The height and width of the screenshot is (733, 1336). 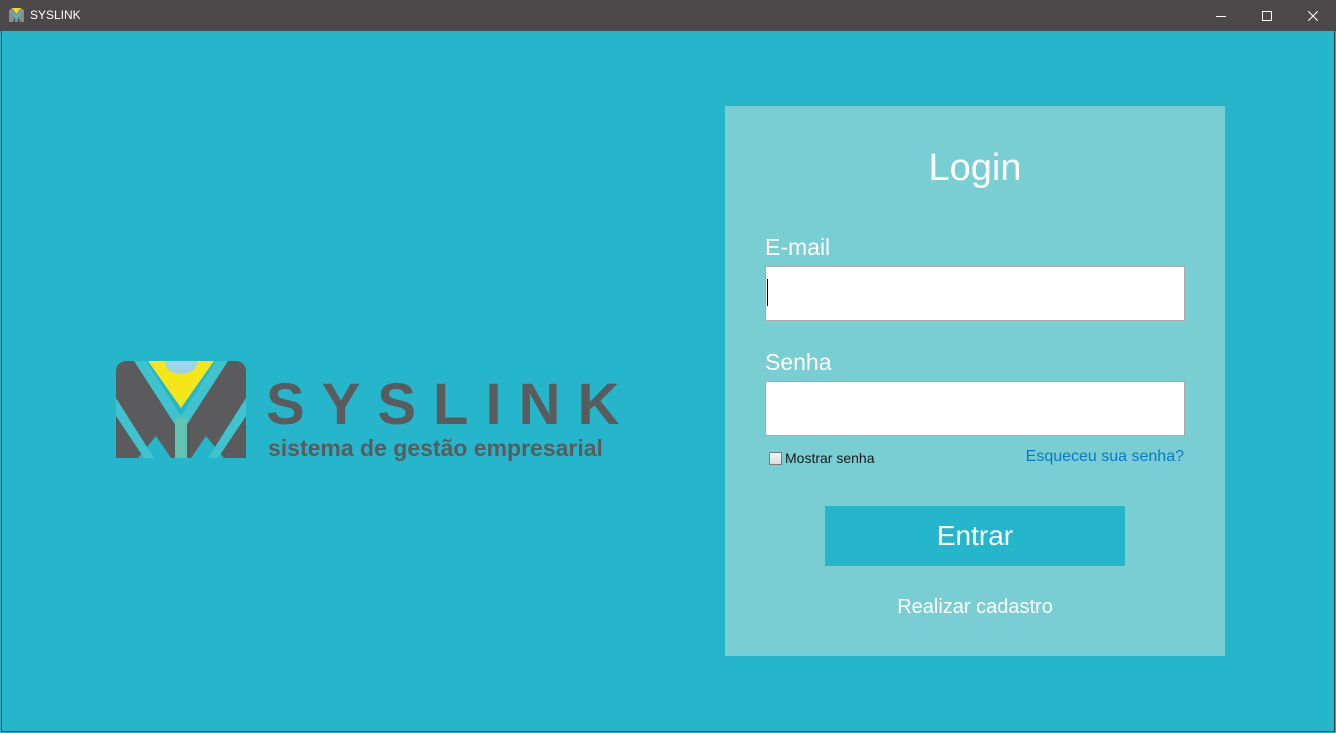 What do you see at coordinates (975, 168) in the screenshot?
I see `login-title: Login` at bounding box center [975, 168].